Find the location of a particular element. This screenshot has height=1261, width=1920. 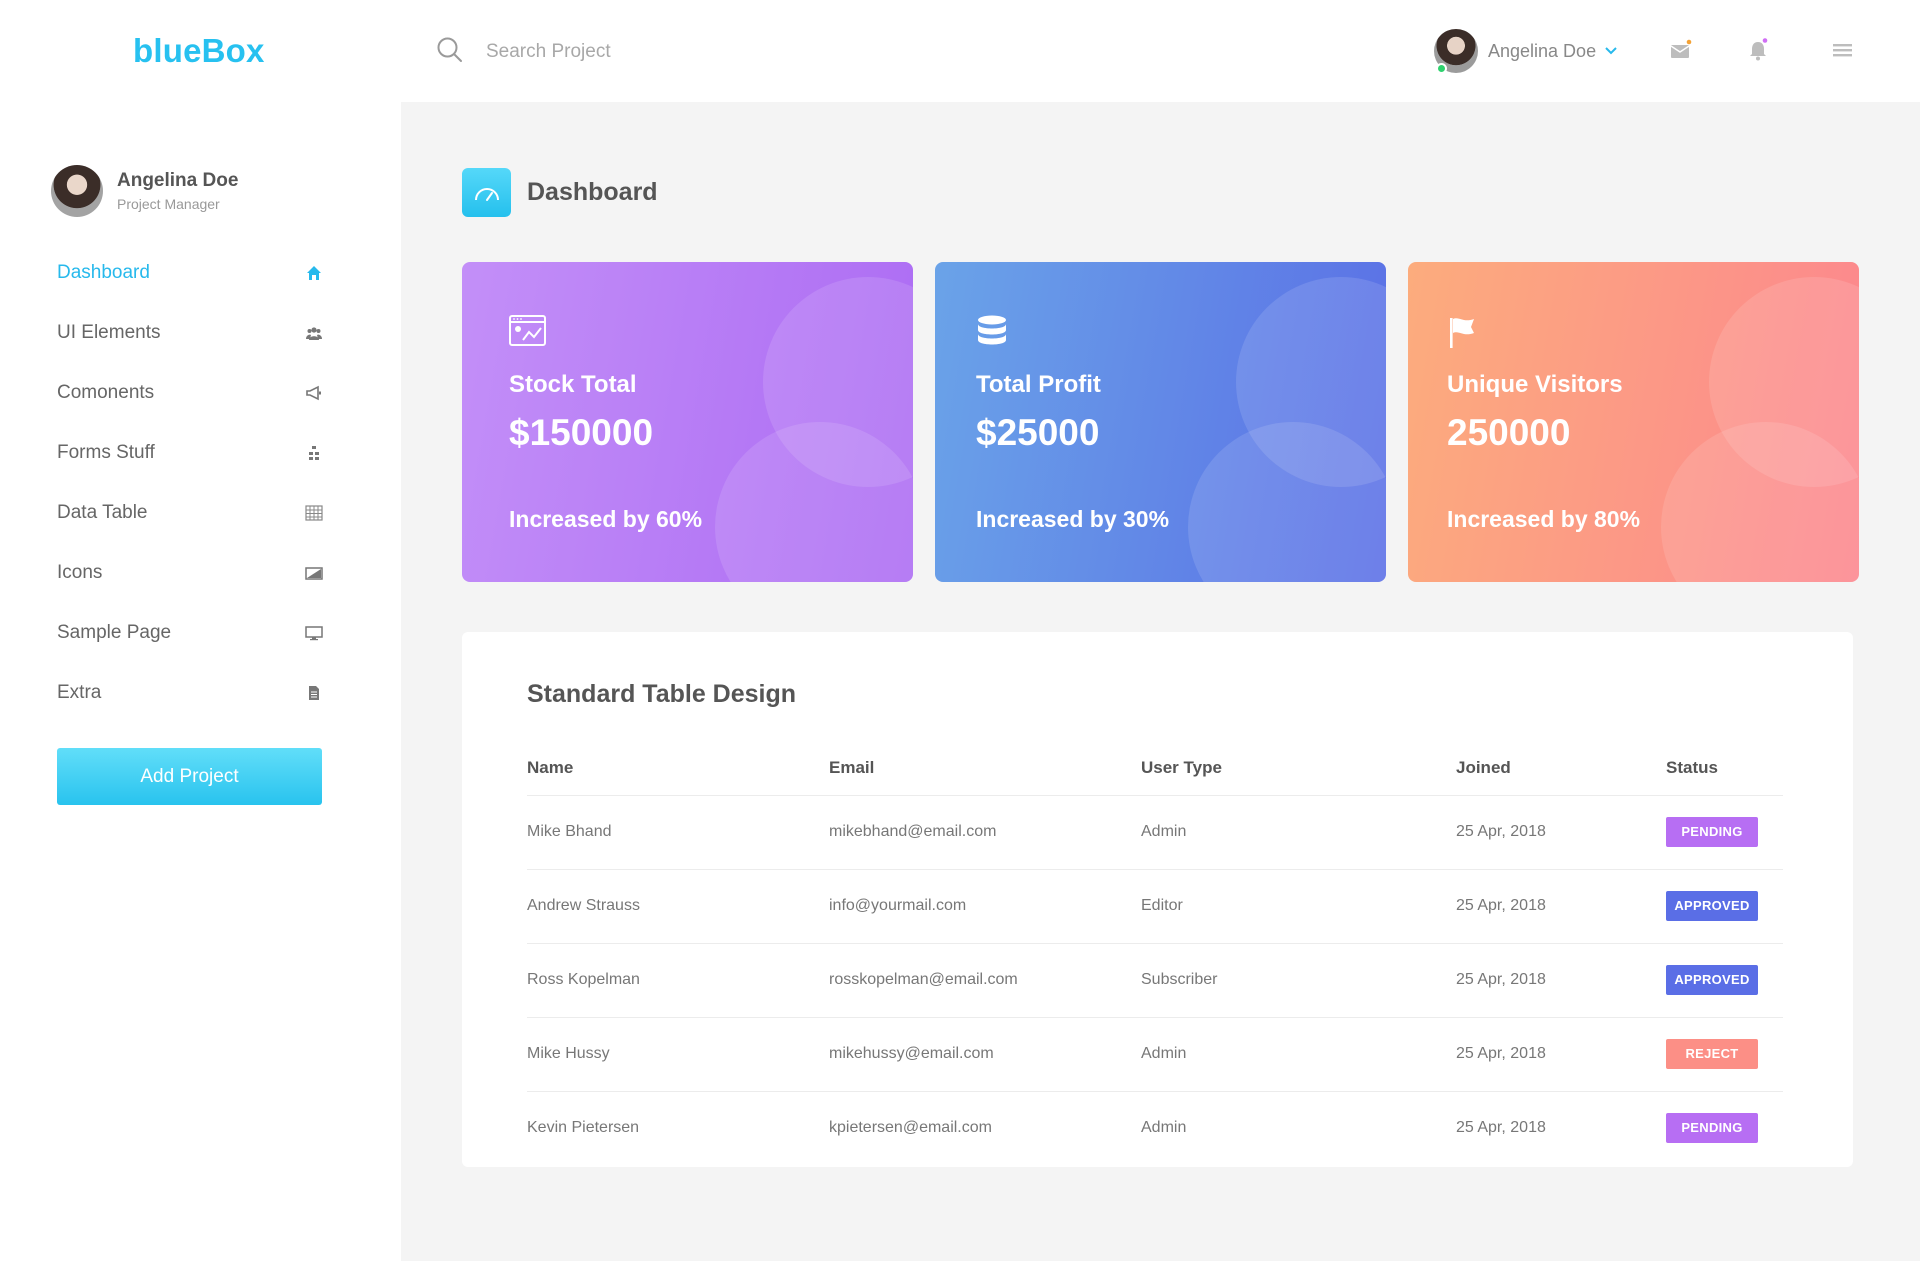

stat-card-unique-visitors: Unique Visitors 250000 Increased by 80% is located at coordinates (1633, 422).